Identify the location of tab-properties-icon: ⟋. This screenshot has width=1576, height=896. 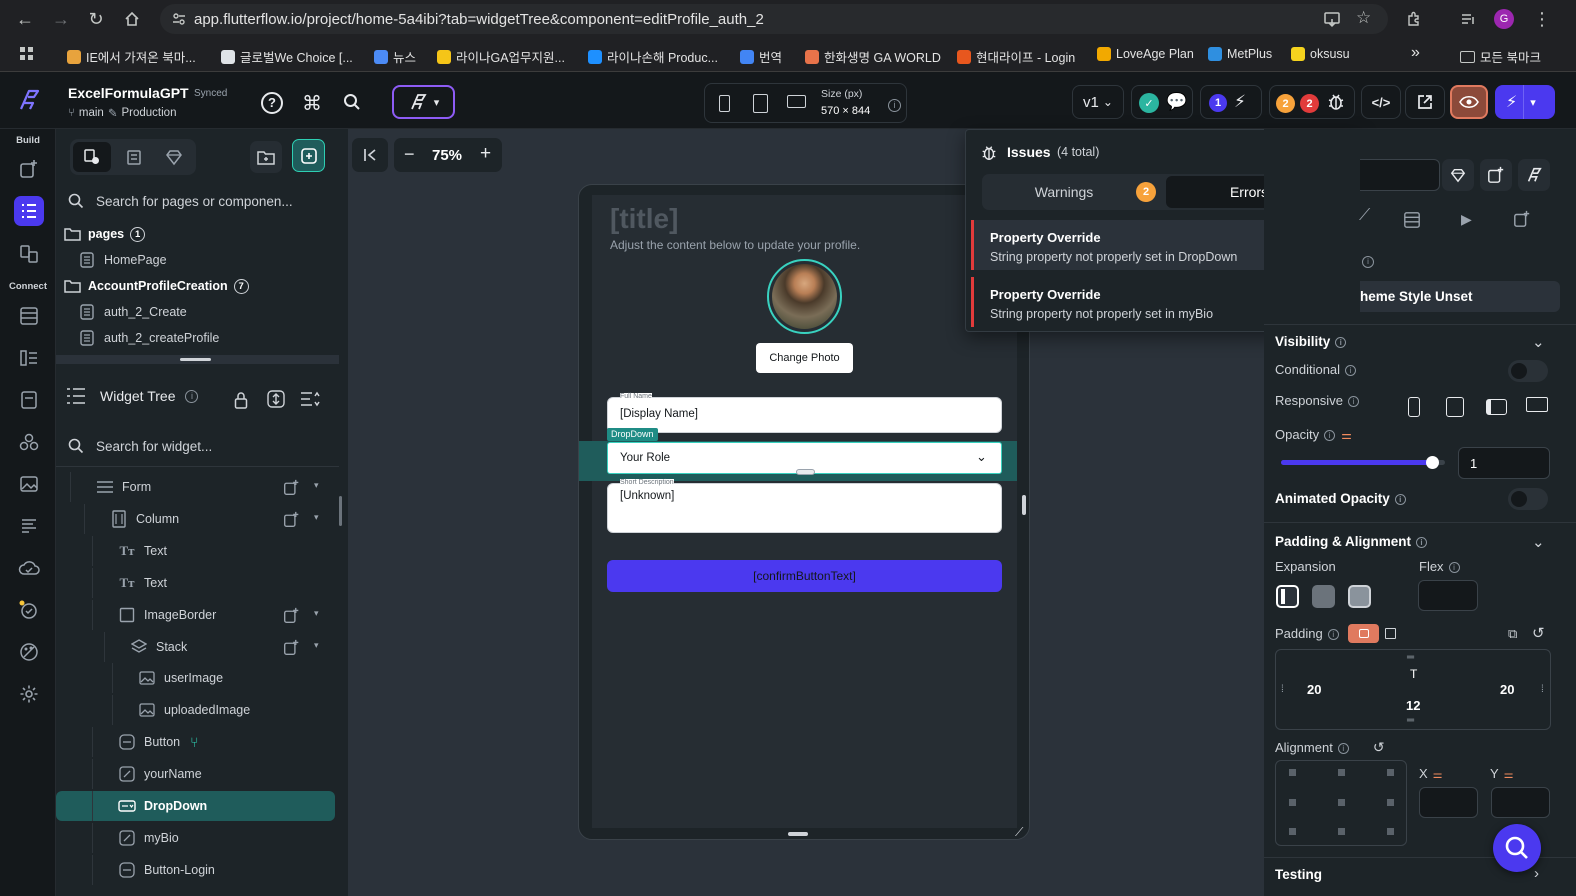
(1364, 216).